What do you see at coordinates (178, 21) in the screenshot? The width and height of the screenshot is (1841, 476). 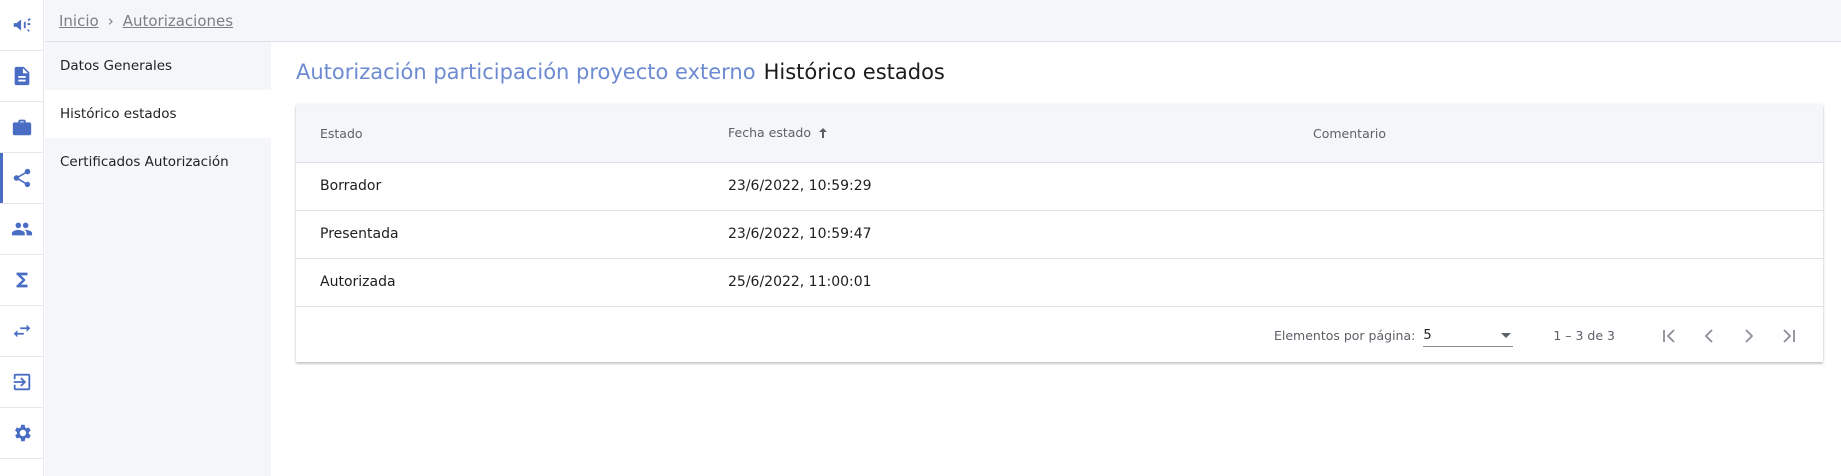 I see `breadcrumb-current-link: Autorizaciones` at bounding box center [178, 21].